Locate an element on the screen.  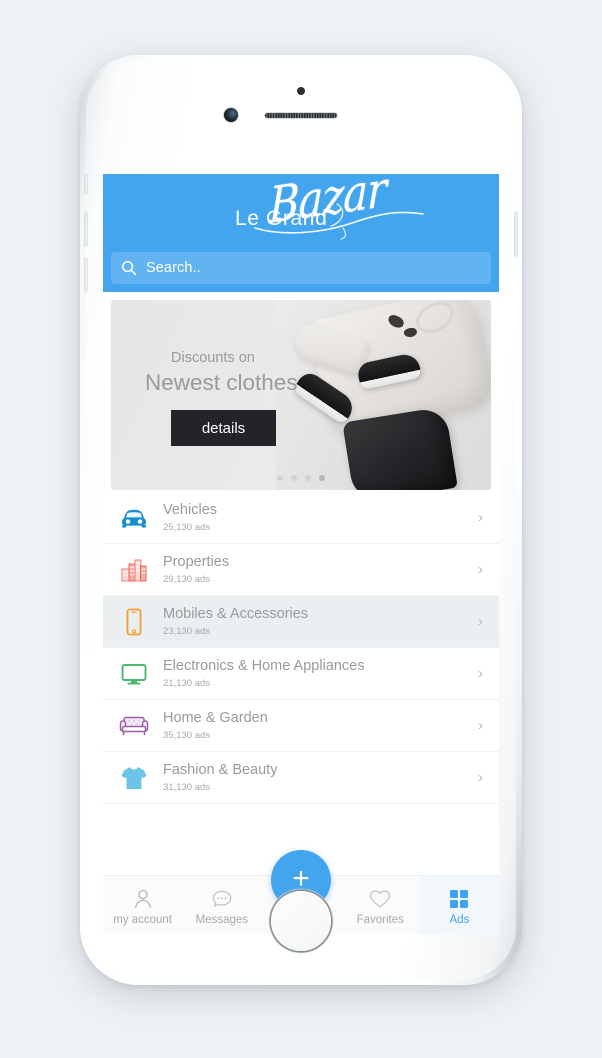
nav-label: Messages is located at coordinates (222, 920).